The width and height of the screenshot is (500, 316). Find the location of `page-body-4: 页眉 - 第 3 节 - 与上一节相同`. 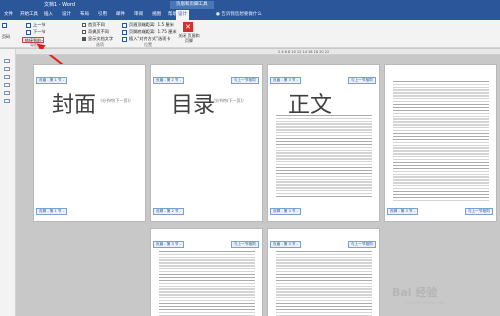

page-body-4: 页眉 - 第 3 节 - 与上一节相同 is located at coordinates (323, 272).